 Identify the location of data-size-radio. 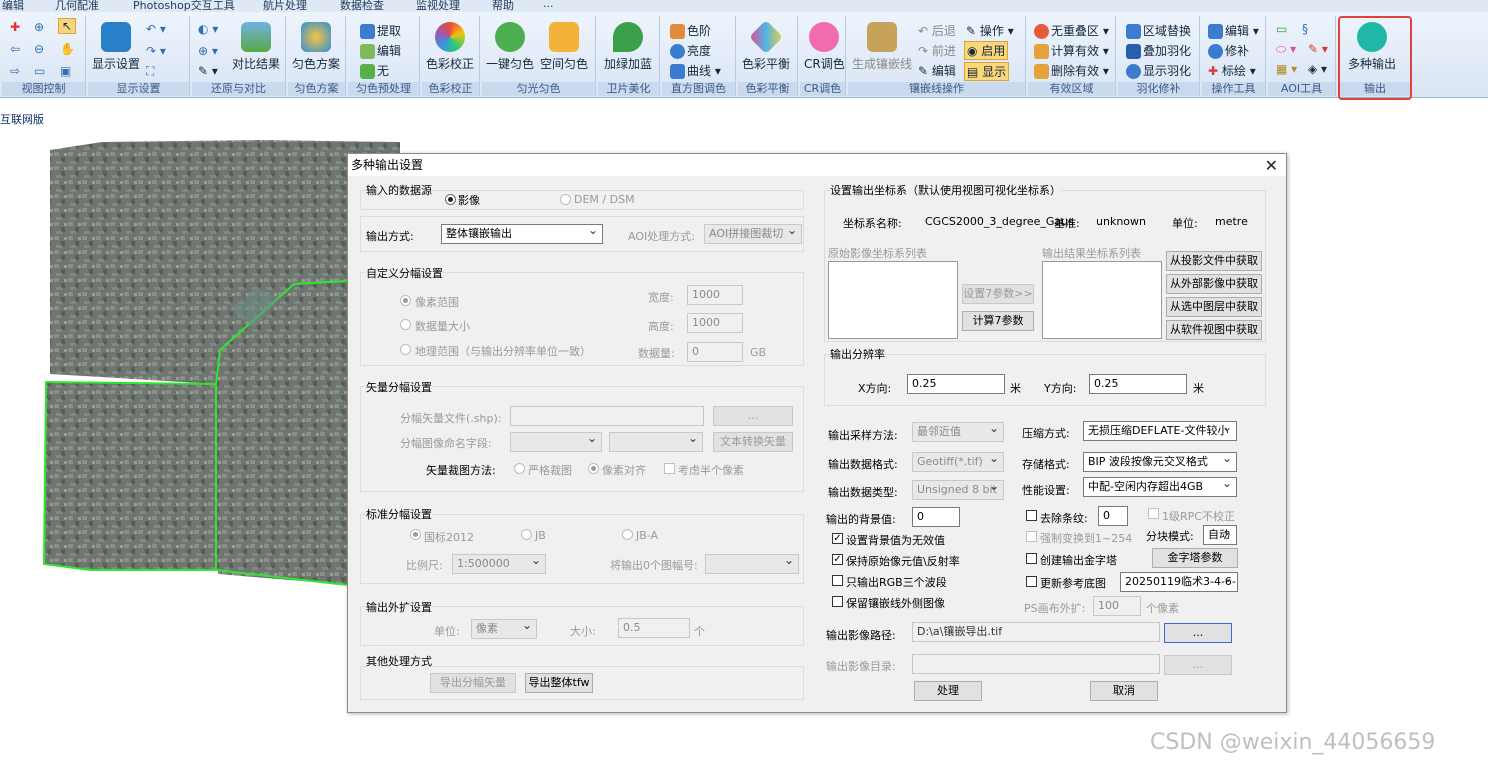
(405, 324).